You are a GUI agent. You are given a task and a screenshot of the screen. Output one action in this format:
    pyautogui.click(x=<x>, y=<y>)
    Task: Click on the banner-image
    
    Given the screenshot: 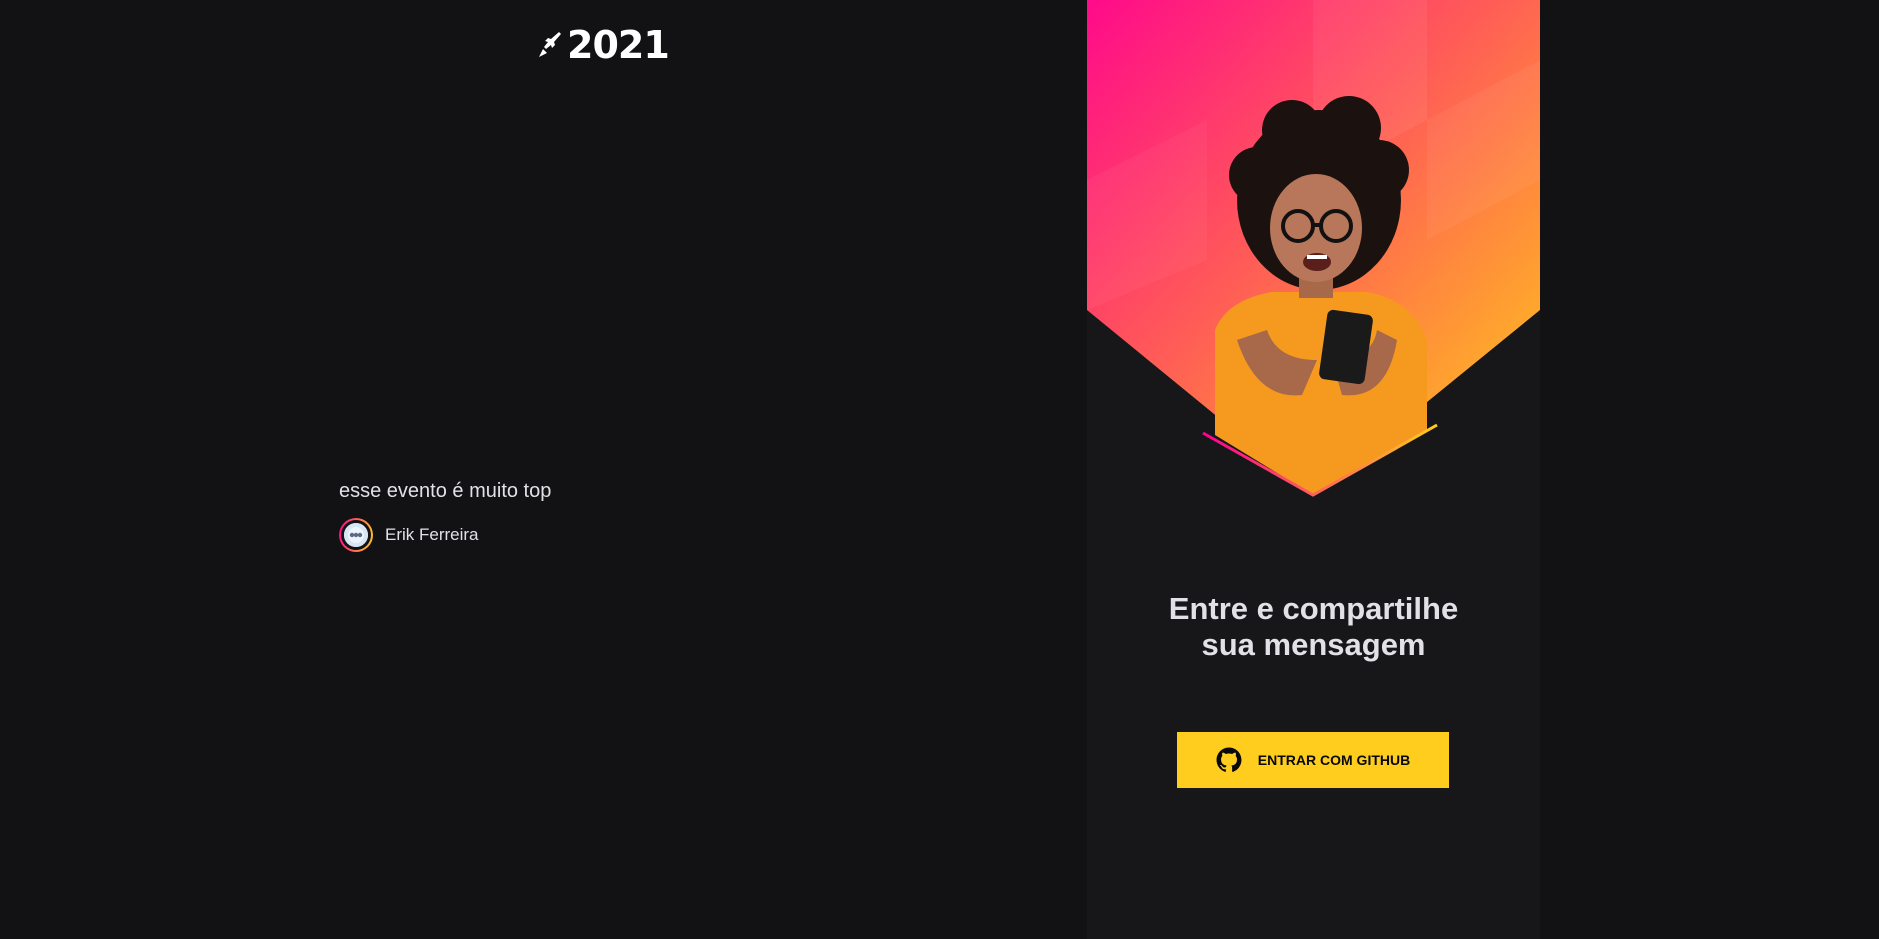 What is the action you would take?
    pyautogui.click(x=1313, y=248)
    